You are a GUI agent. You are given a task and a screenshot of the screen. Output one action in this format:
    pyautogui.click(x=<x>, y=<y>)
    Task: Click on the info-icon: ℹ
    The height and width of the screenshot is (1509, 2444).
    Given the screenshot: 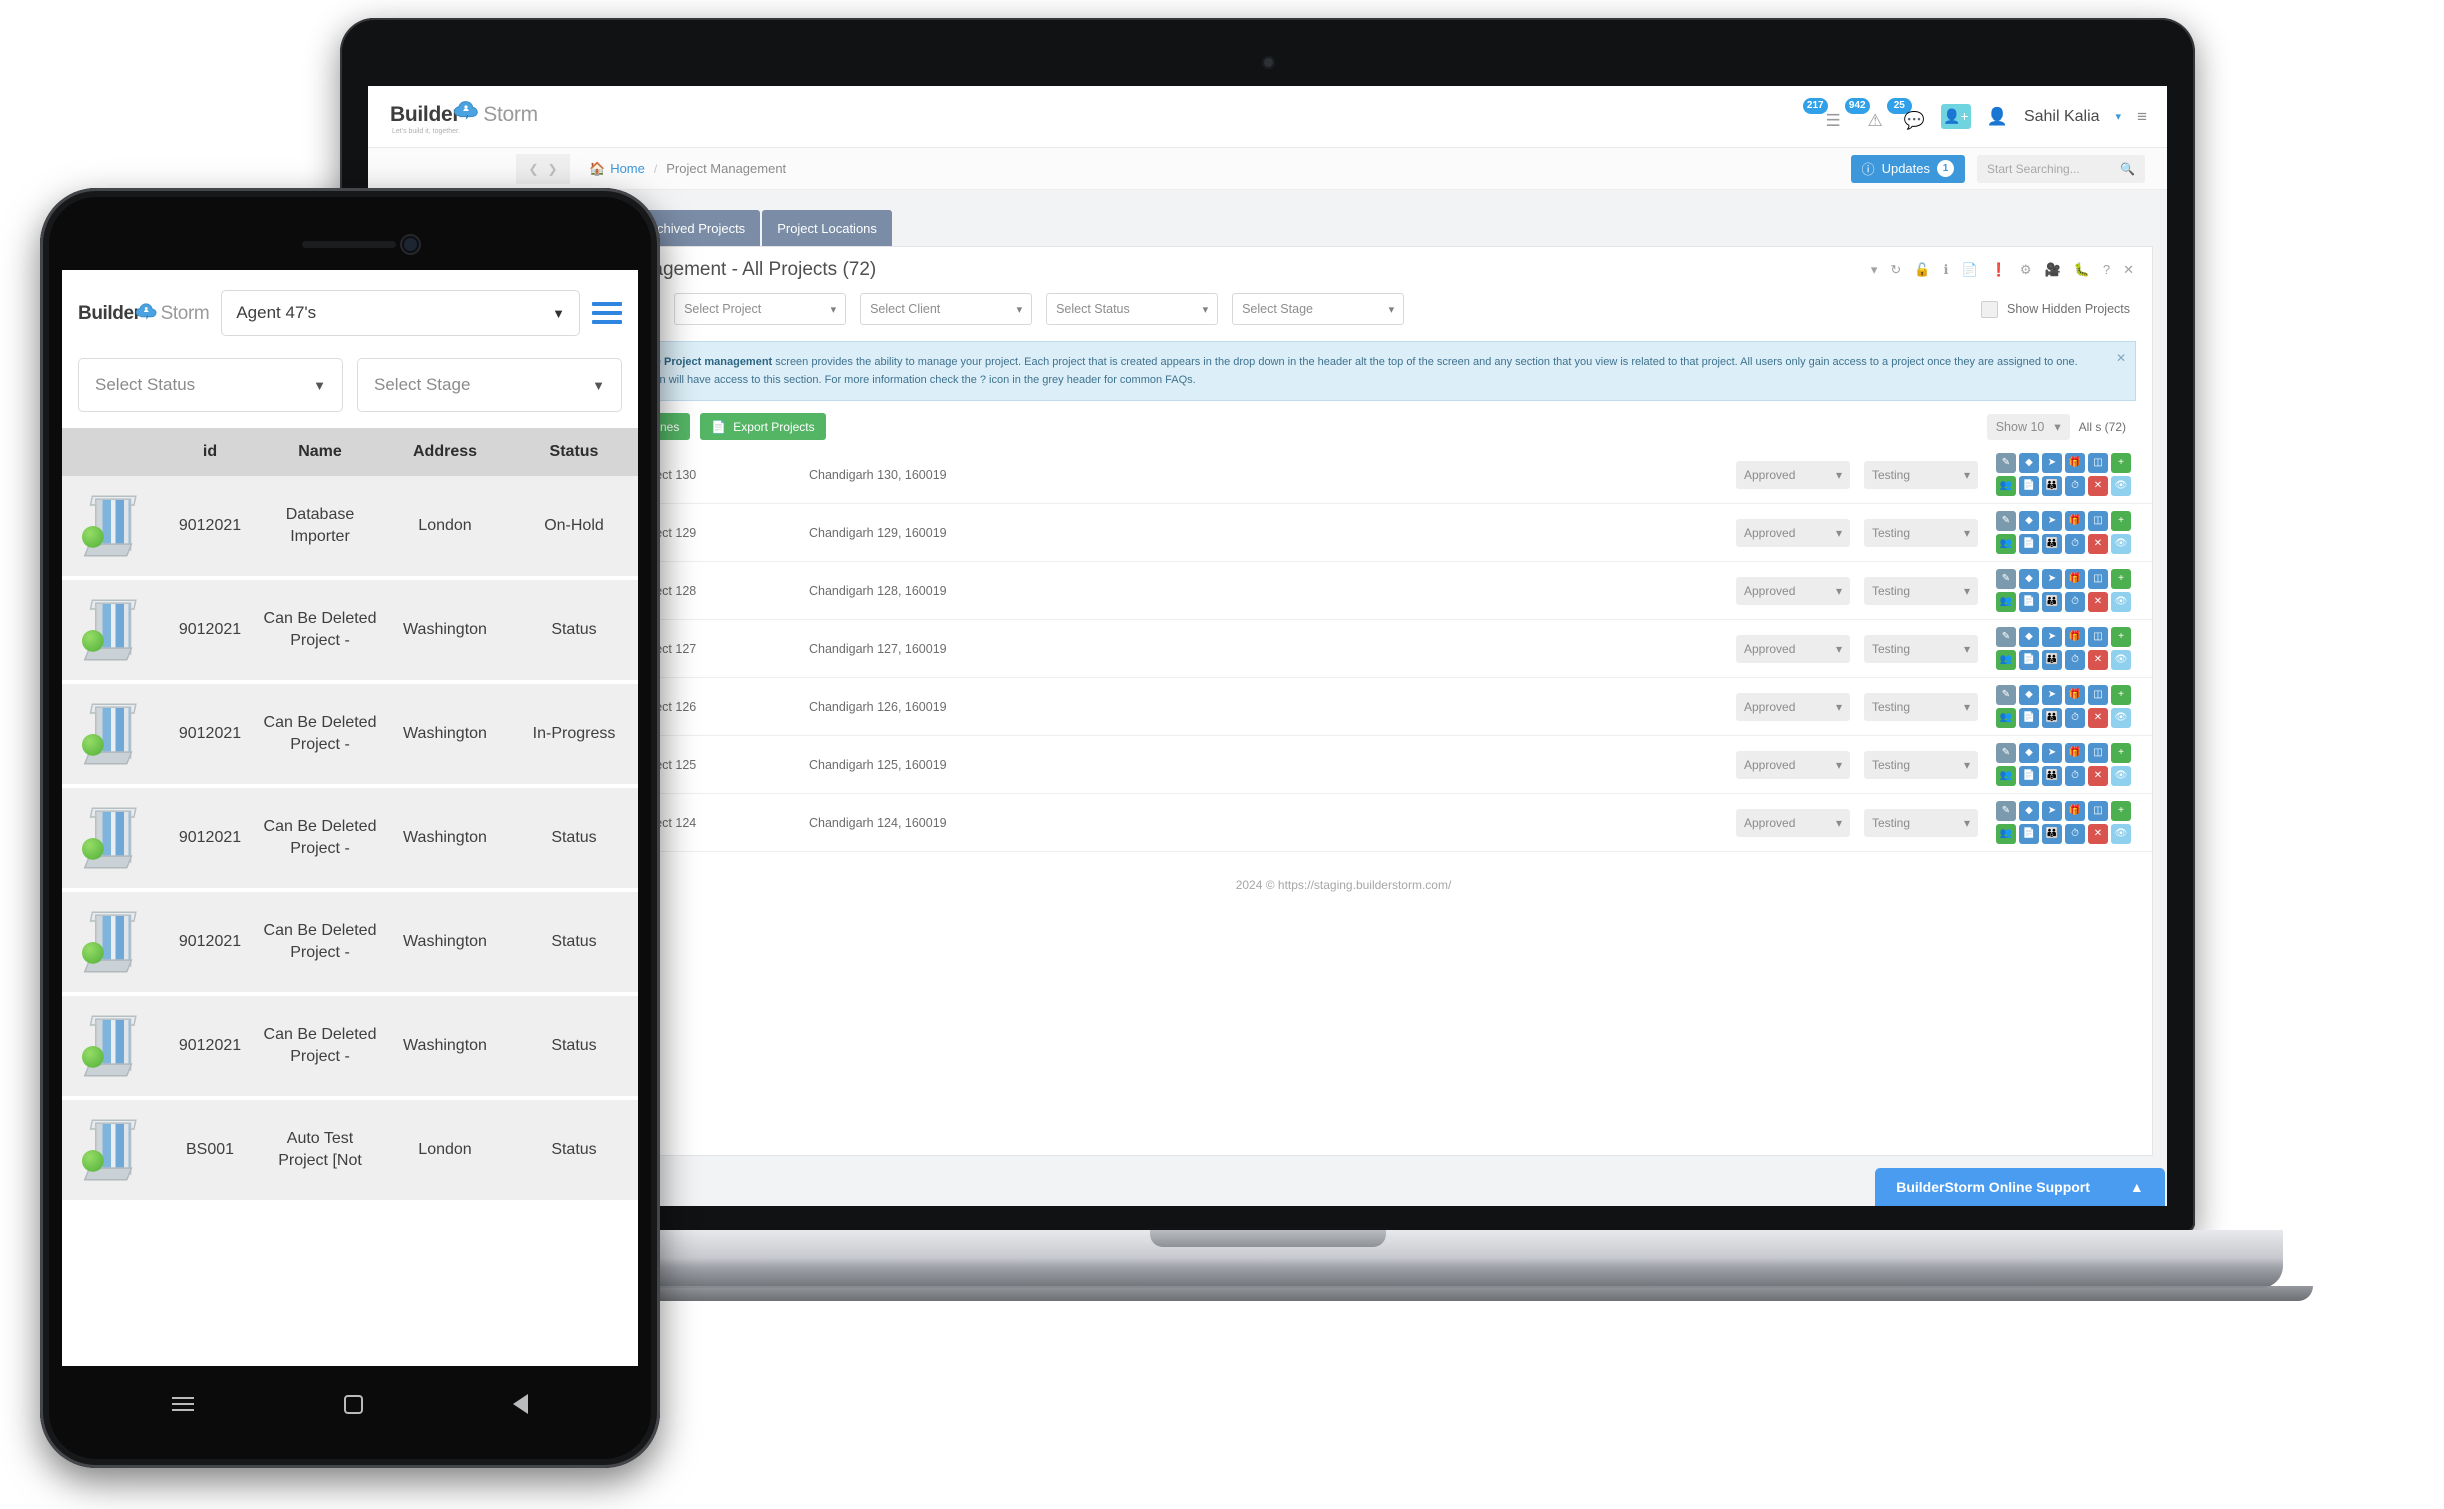 What is the action you would take?
    pyautogui.click(x=1946, y=270)
    